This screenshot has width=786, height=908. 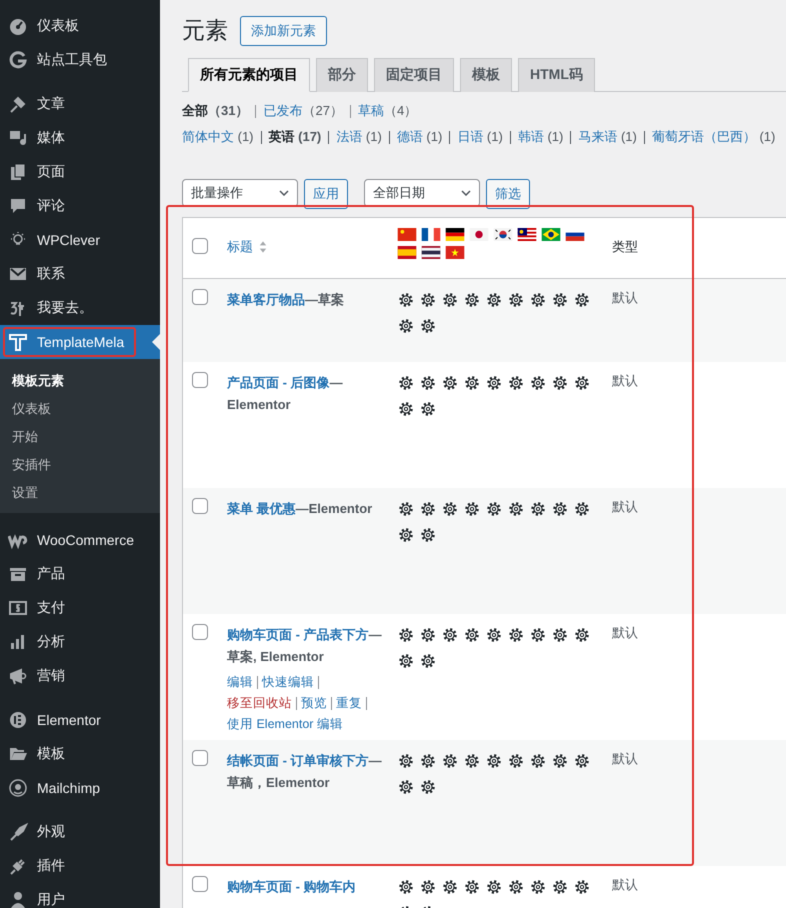 I want to click on germany-flag-icon, so click(x=455, y=234).